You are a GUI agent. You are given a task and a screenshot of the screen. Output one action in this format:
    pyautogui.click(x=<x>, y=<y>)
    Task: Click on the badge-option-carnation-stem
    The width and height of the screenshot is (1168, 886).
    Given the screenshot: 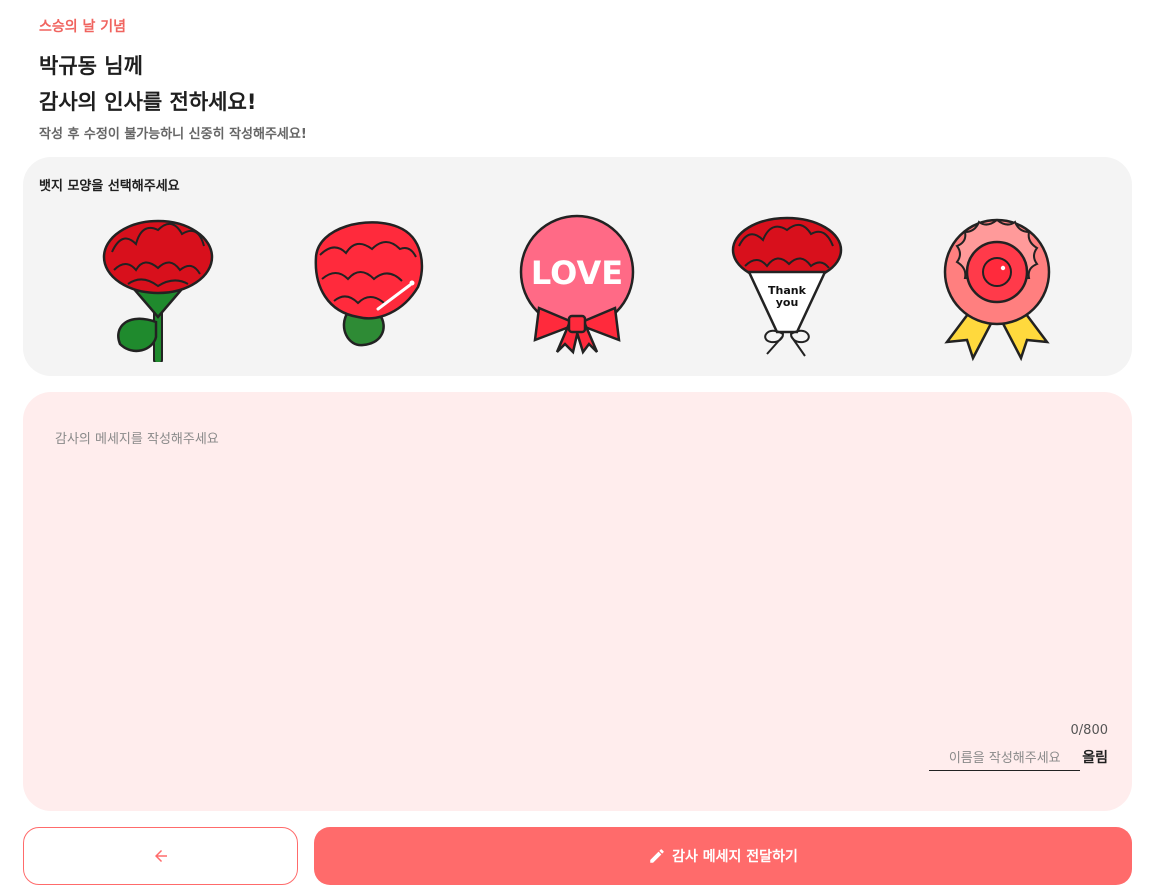 What is the action you would take?
    pyautogui.click(x=158, y=287)
    